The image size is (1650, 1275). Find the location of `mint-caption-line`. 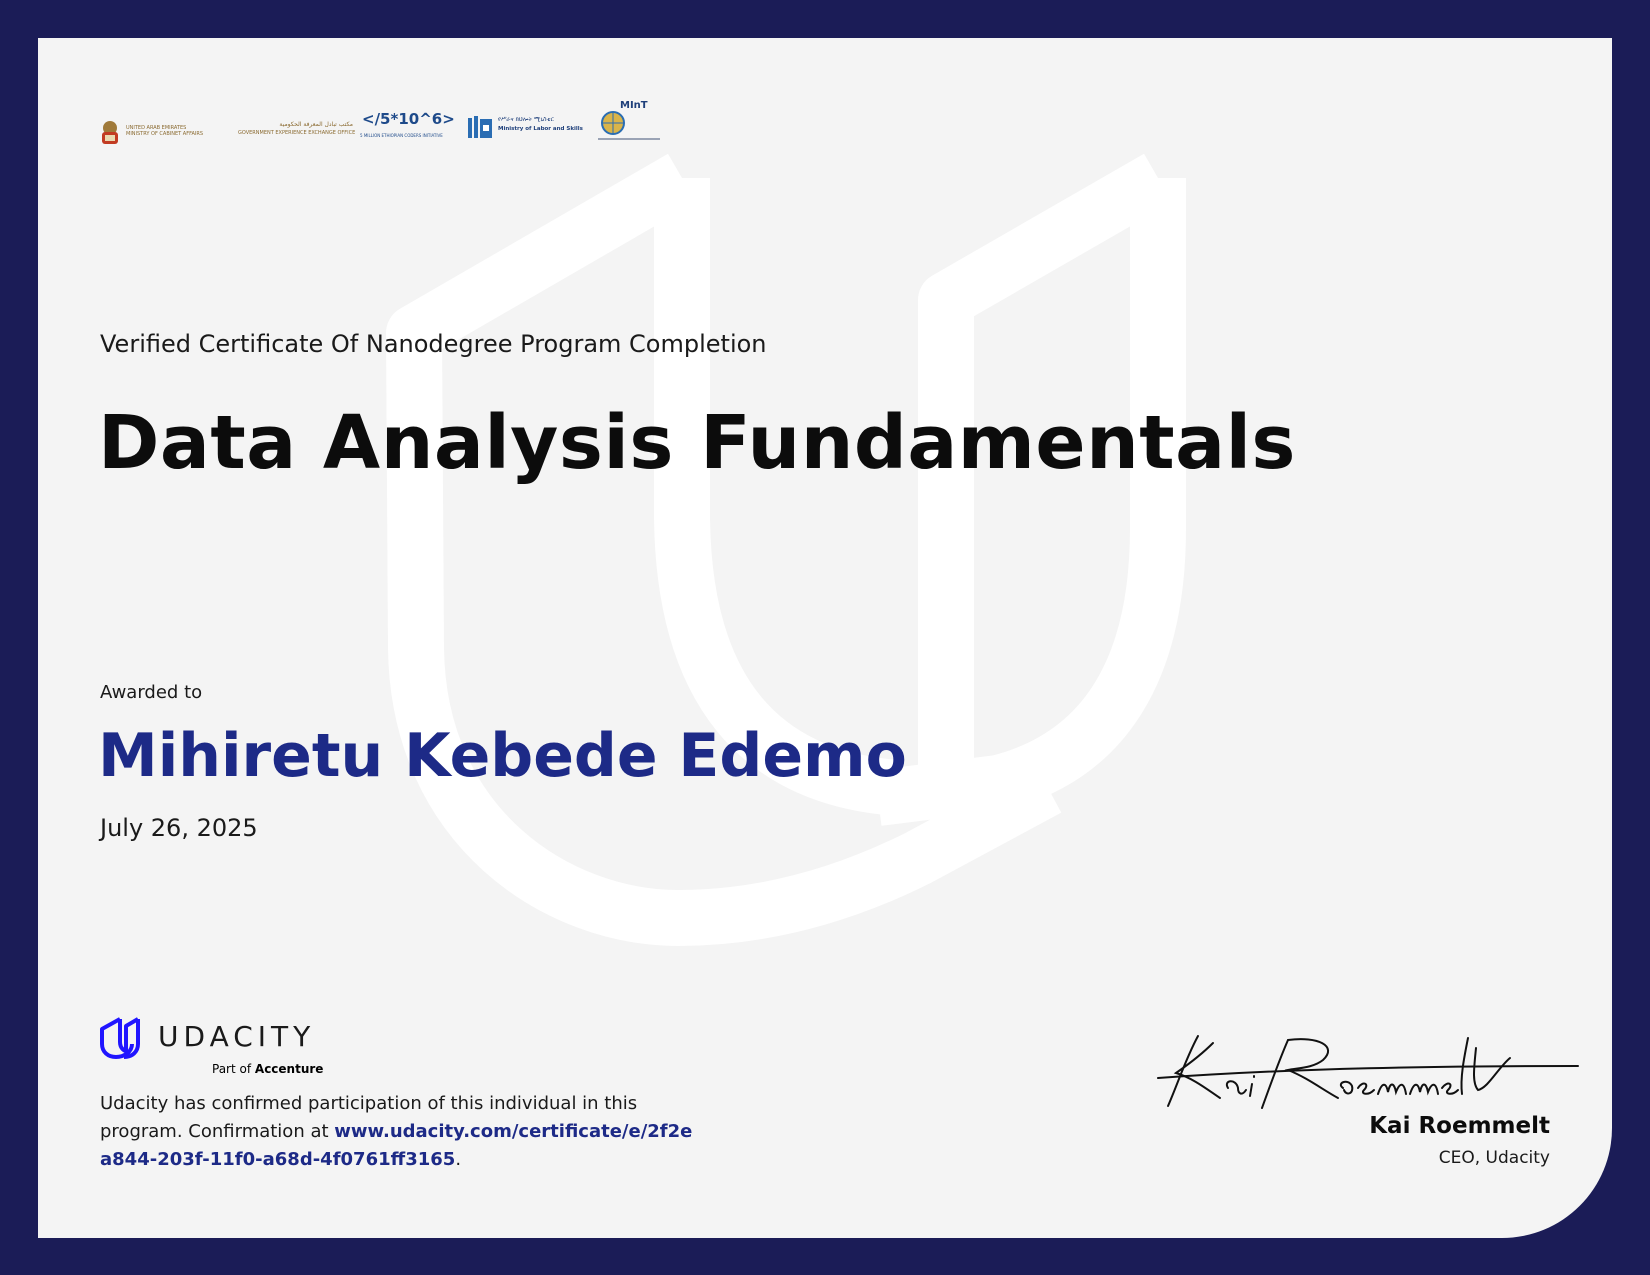

mint-caption-line is located at coordinates (629, 139).